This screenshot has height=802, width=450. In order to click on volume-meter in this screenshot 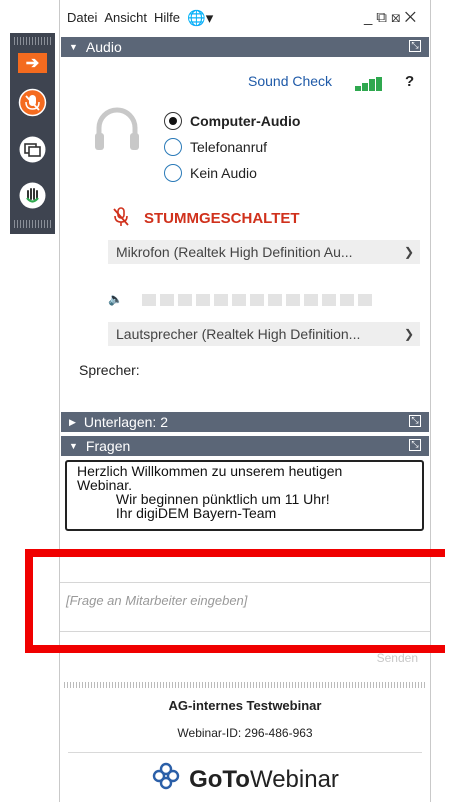, I will do `click(257, 300)`.